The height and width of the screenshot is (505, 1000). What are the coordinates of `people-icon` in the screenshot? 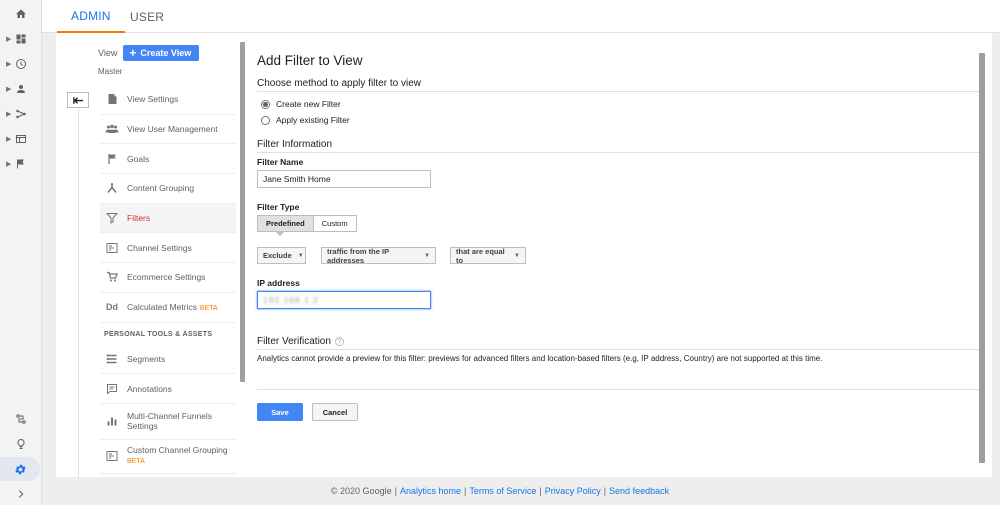 It's located at (112, 129).